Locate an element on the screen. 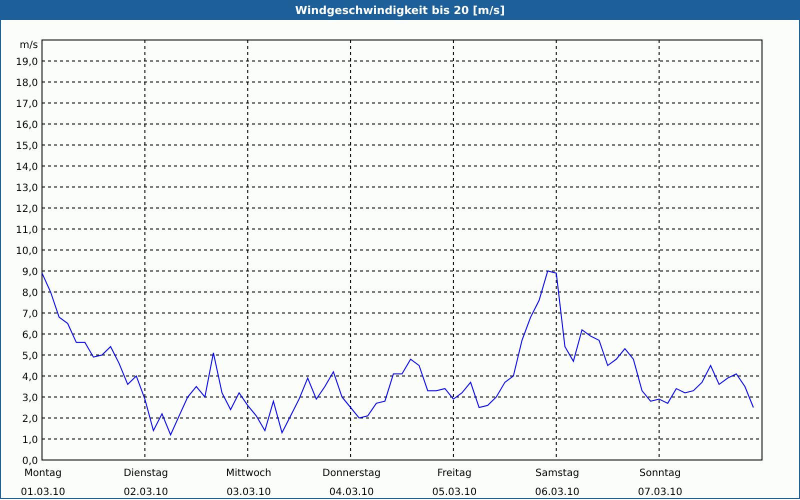 The width and height of the screenshot is (800, 500). y-tick-label: 17,0 is located at coordinates (27, 104).